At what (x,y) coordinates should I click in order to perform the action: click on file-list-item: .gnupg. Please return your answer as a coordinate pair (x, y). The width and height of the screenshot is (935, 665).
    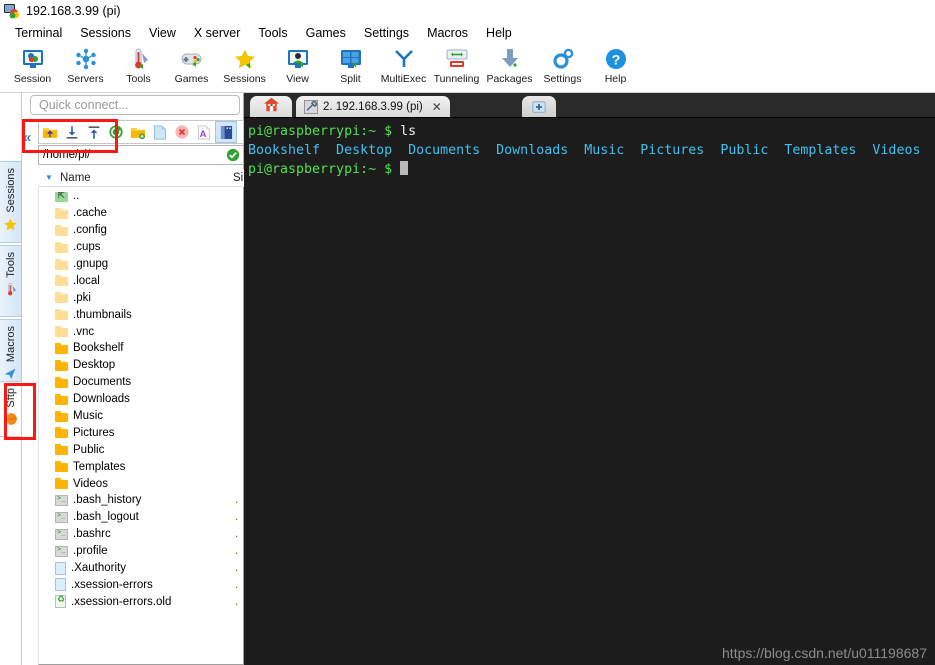
    Looking at the image, I should click on (141, 264).